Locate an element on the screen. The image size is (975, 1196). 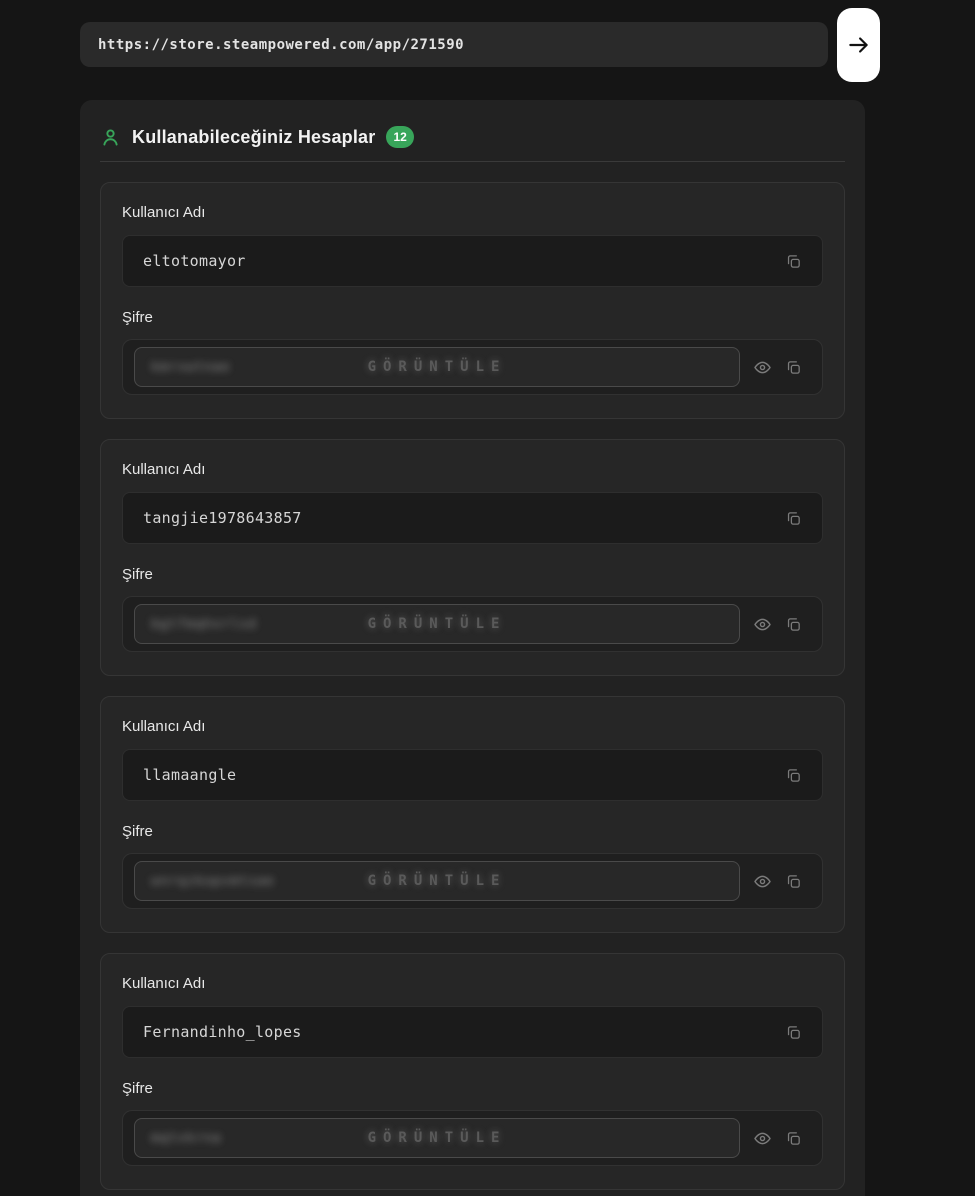
arrow-right-icon is located at coordinates (859, 45).